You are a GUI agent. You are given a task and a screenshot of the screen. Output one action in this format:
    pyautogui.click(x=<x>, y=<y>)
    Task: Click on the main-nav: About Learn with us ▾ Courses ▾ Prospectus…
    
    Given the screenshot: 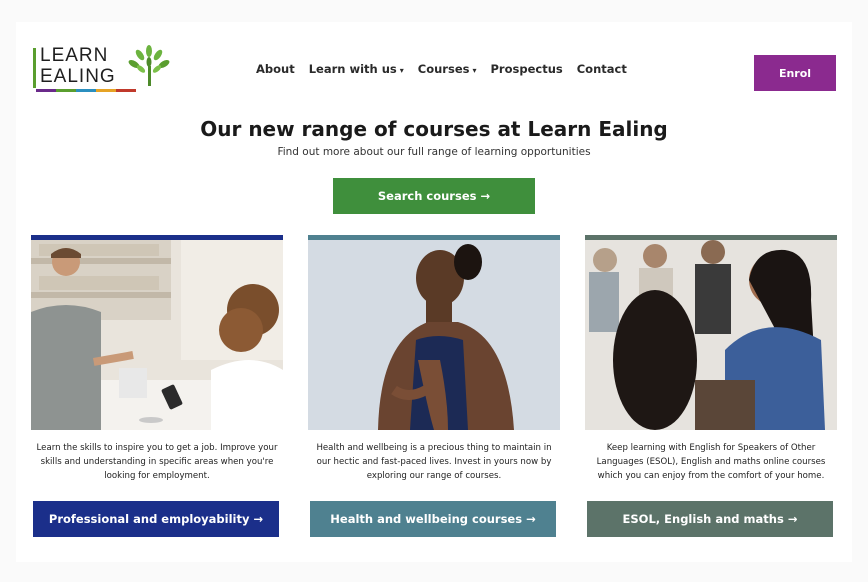 What is the action you would take?
    pyautogui.click(x=441, y=69)
    